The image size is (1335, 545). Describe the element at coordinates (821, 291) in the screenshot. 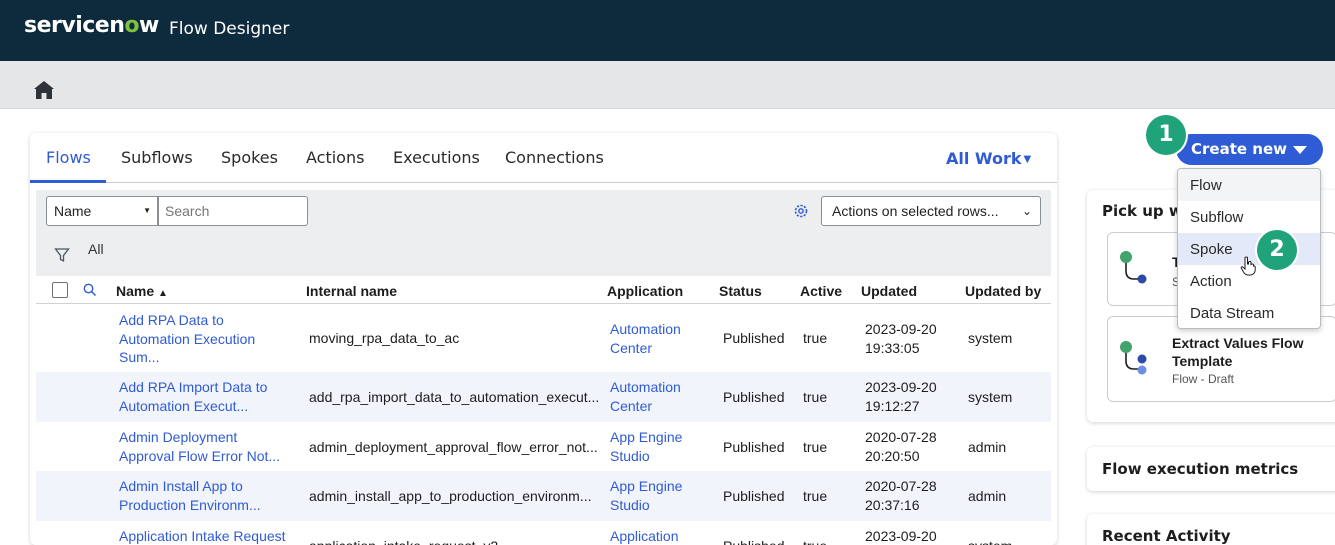

I see `column-header-active: Active` at that location.